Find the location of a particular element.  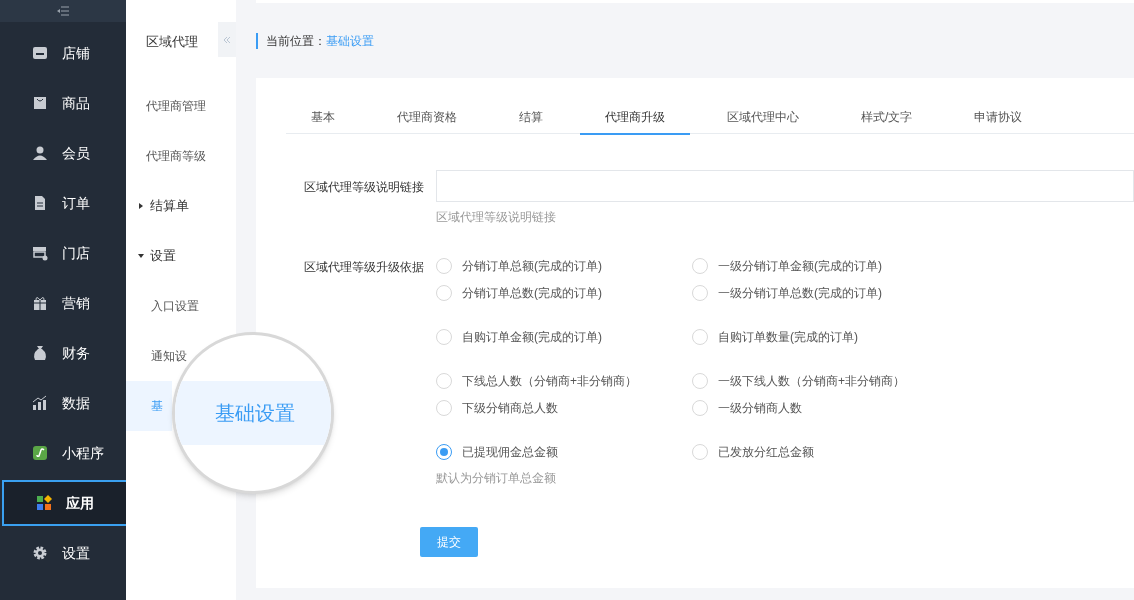

help-text: 区域代理等级说明链接 is located at coordinates (496, 217).